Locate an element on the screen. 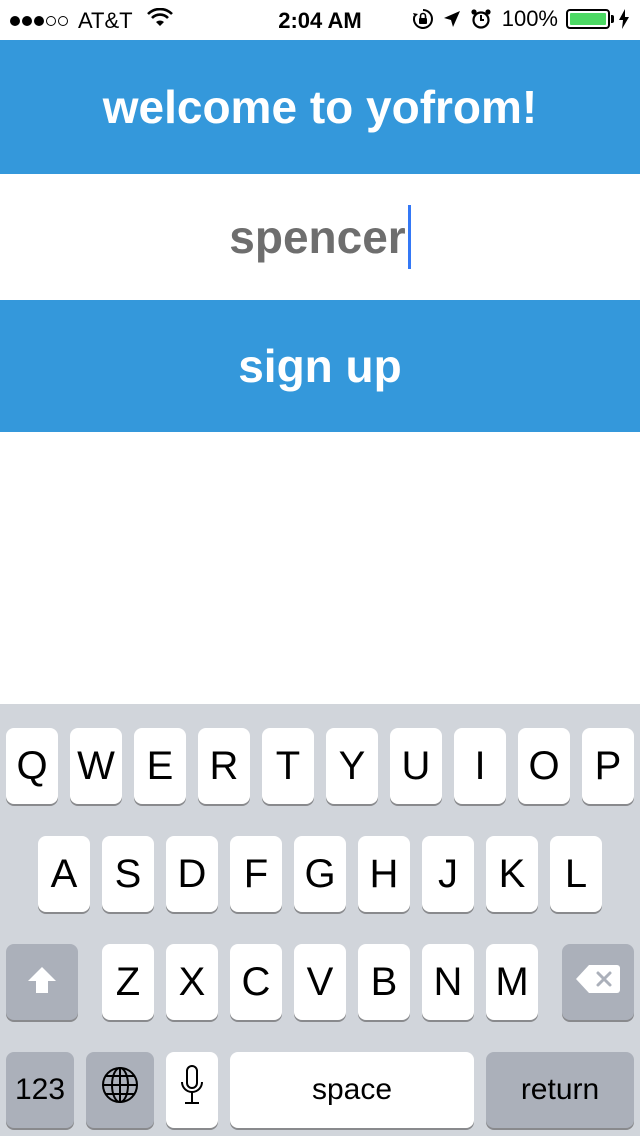 The width and height of the screenshot is (640, 1136). key-c: C is located at coordinates (256, 982).